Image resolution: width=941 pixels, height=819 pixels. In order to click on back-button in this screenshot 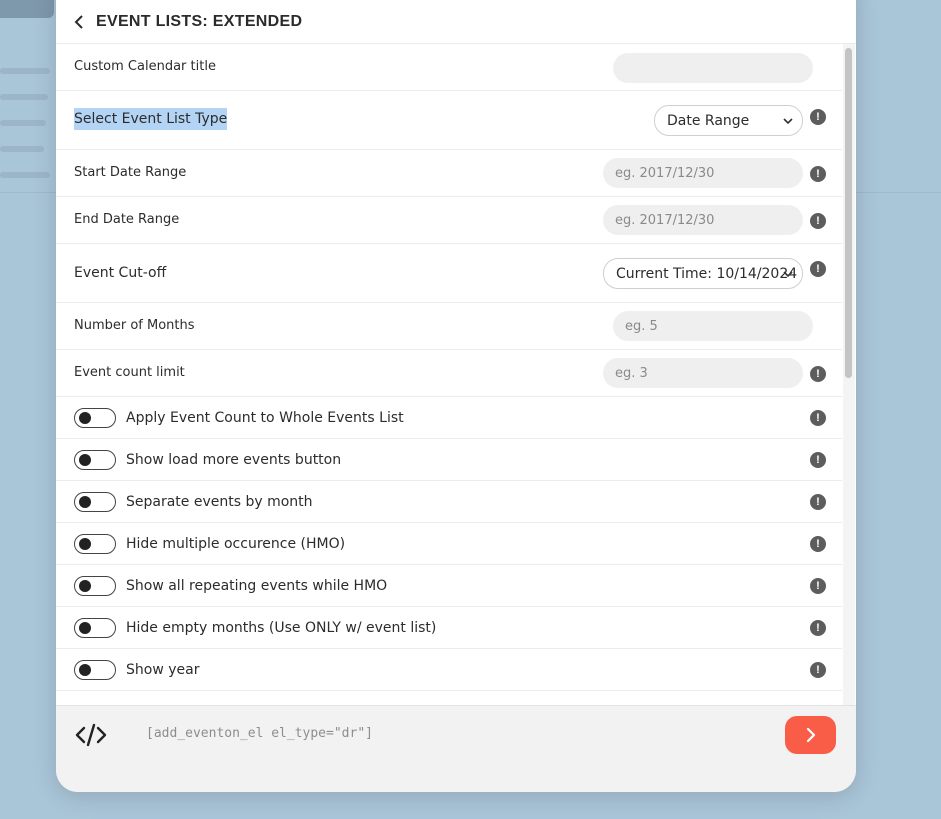, I will do `click(79, 22)`.